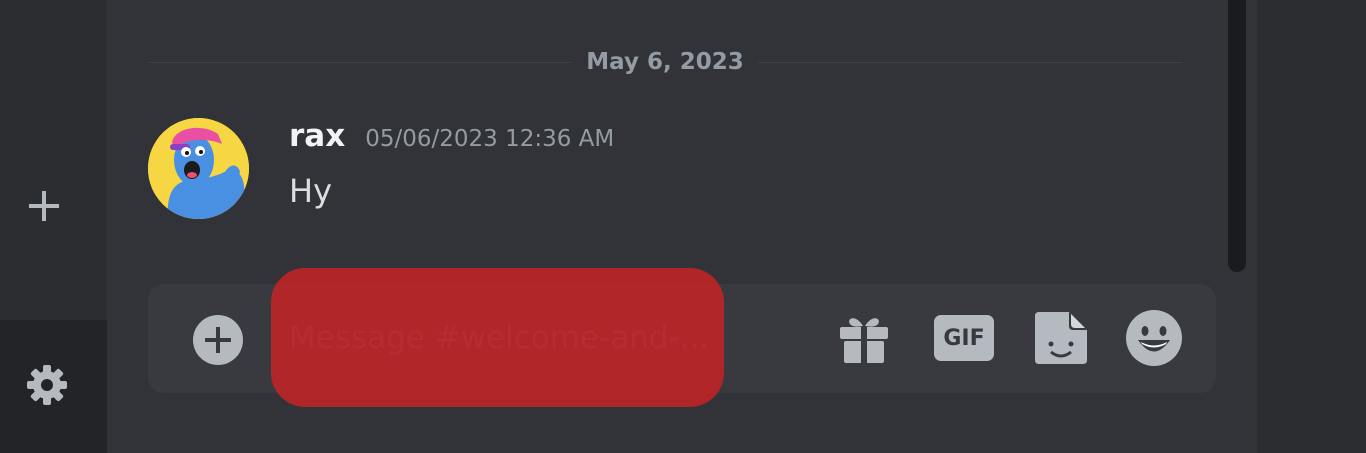 The width and height of the screenshot is (1366, 453). What do you see at coordinates (497, 337) in the screenshot?
I see `redaction-overlay` at bounding box center [497, 337].